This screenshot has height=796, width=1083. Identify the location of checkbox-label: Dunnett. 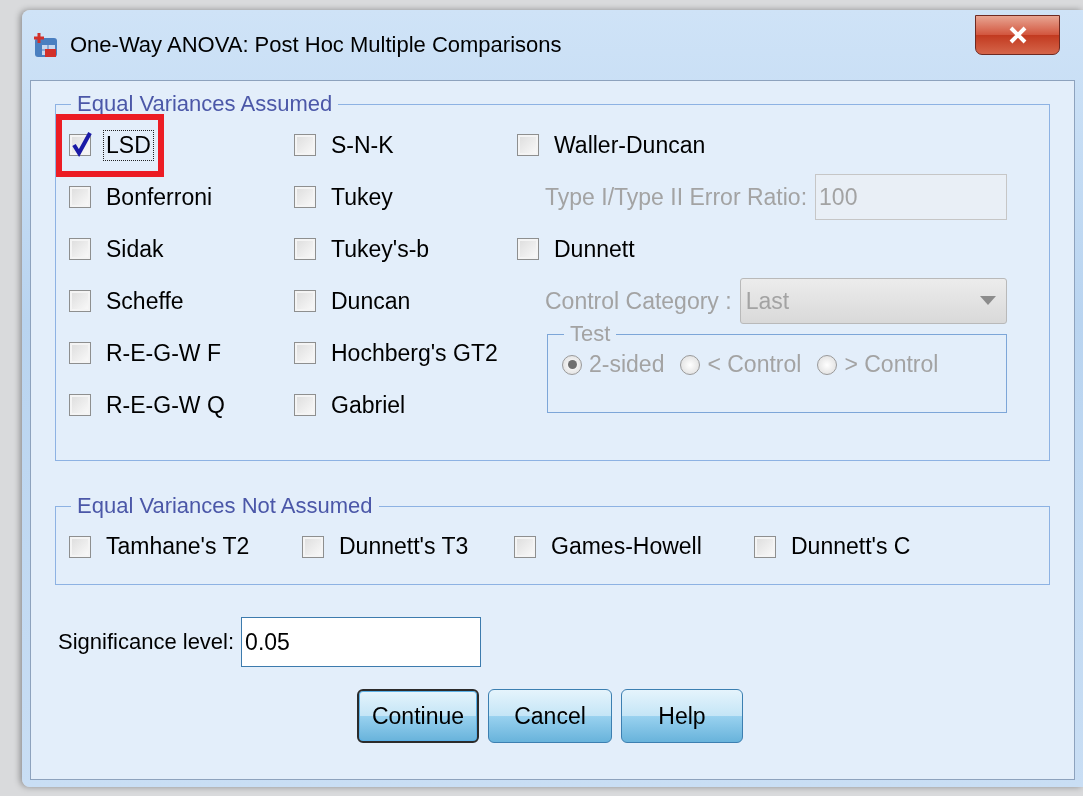
(594, 249).